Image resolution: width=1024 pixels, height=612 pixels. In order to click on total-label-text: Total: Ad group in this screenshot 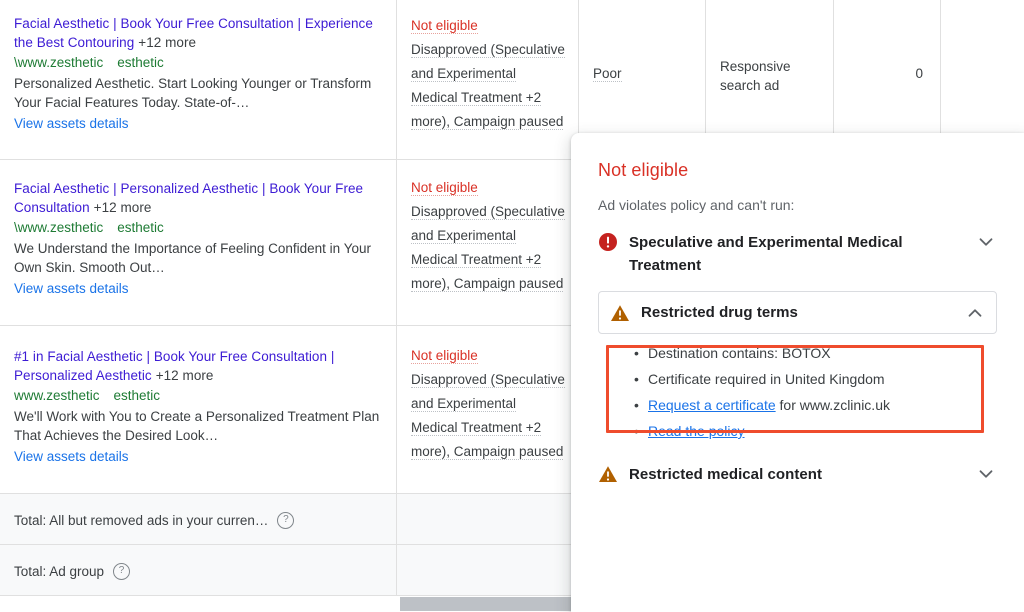, I will do `click(59, 571)`.